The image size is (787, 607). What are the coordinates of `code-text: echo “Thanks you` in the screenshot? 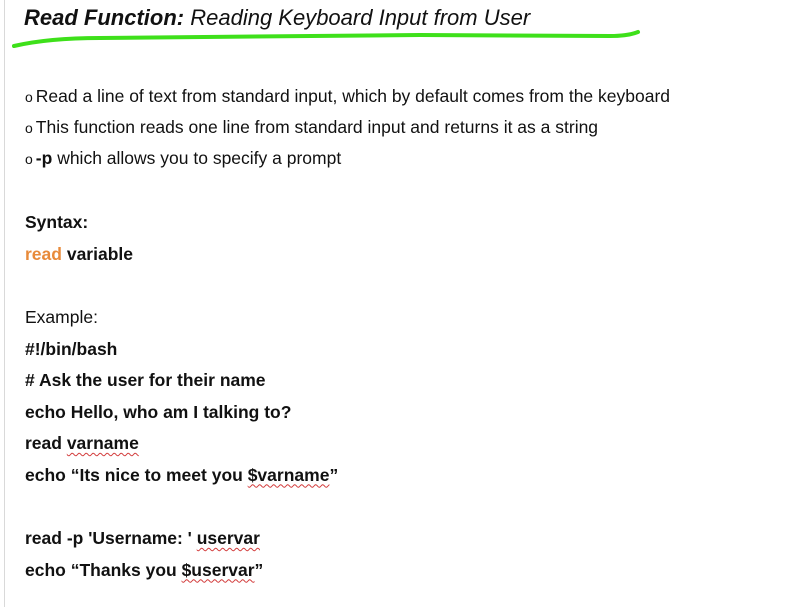 It's located at (103, 569).